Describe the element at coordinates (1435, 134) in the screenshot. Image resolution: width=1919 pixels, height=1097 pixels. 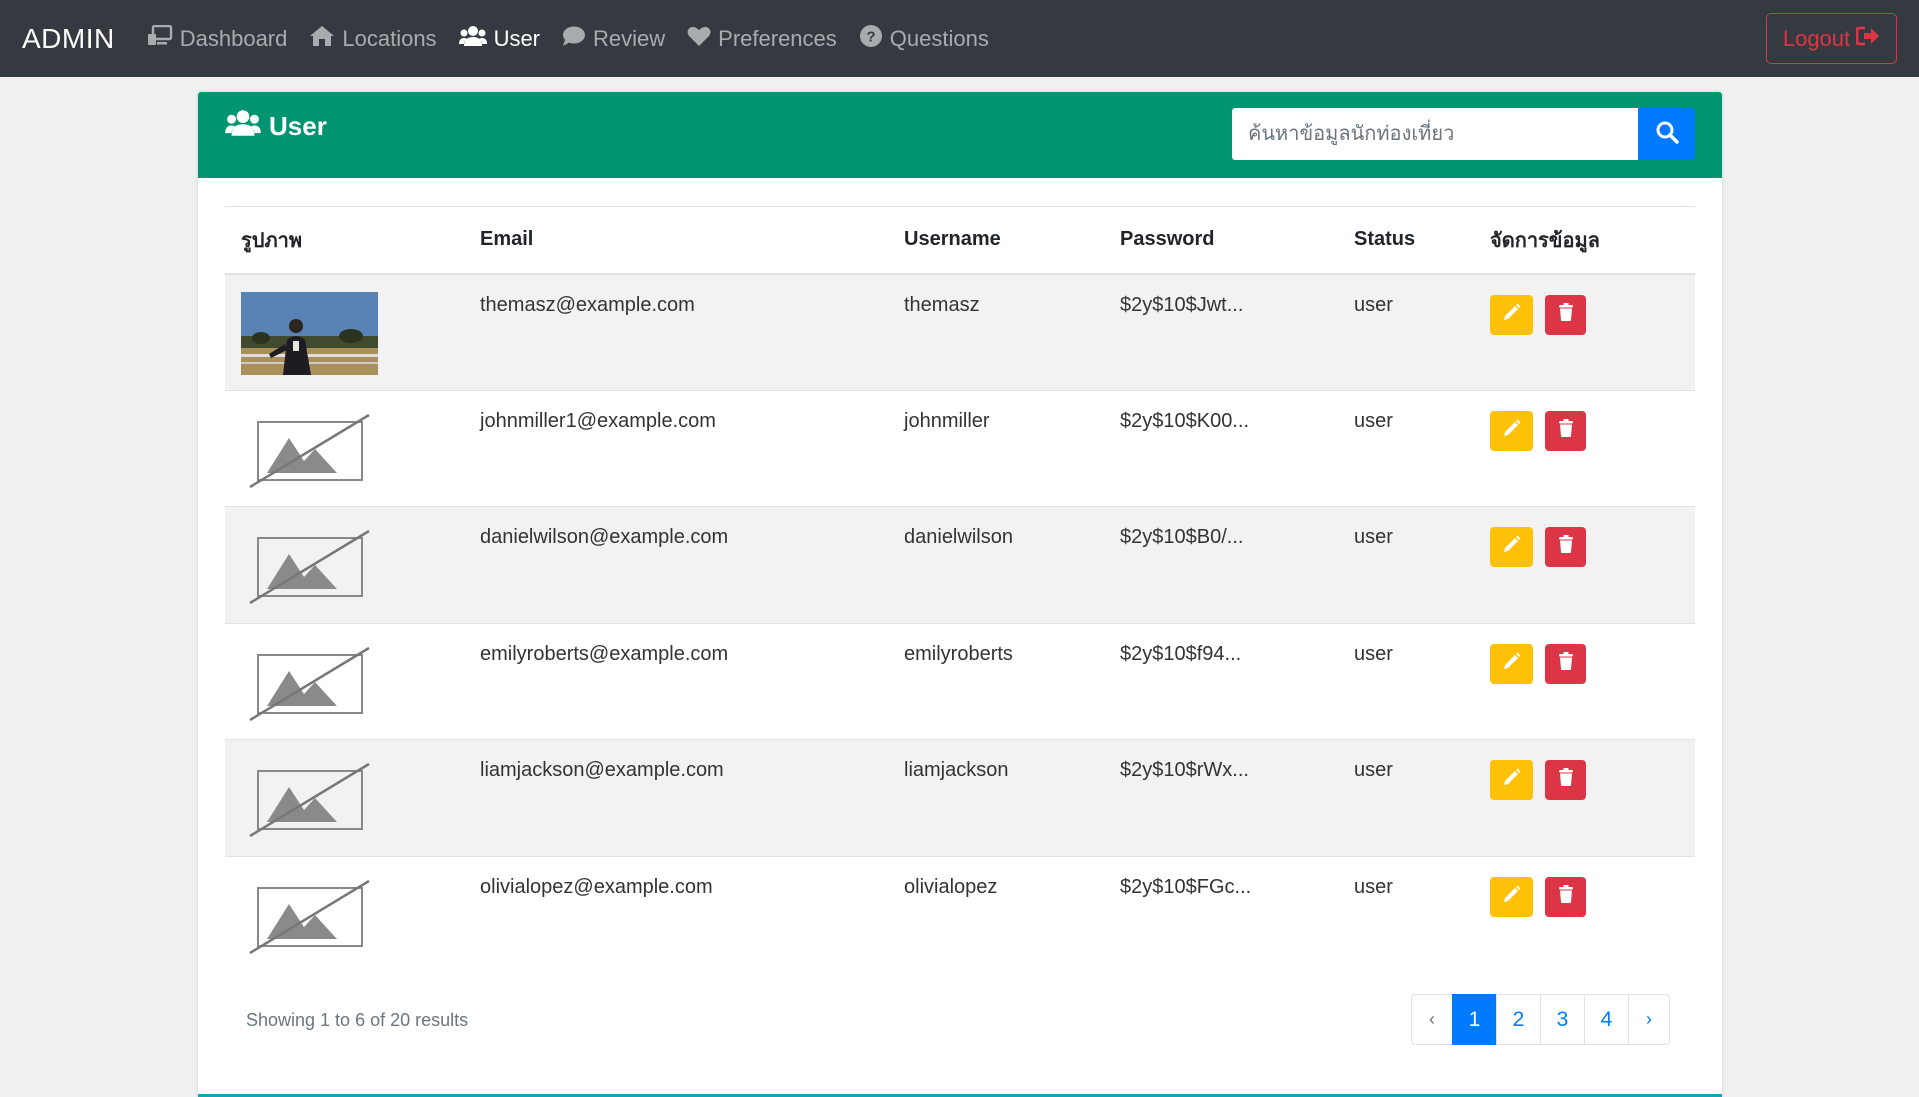
I see `search-input` at that location.